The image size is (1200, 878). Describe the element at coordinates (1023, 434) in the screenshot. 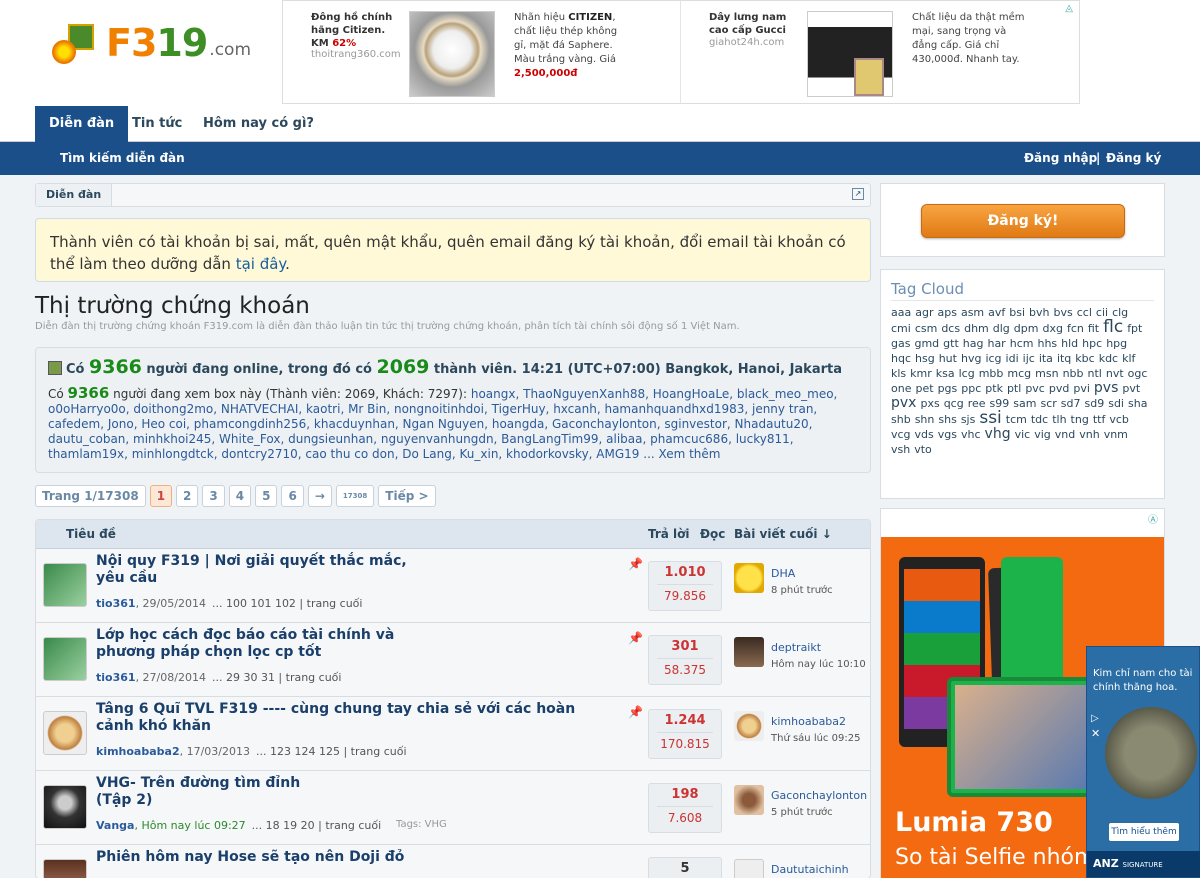

I see `tag-link: vic` at that location.